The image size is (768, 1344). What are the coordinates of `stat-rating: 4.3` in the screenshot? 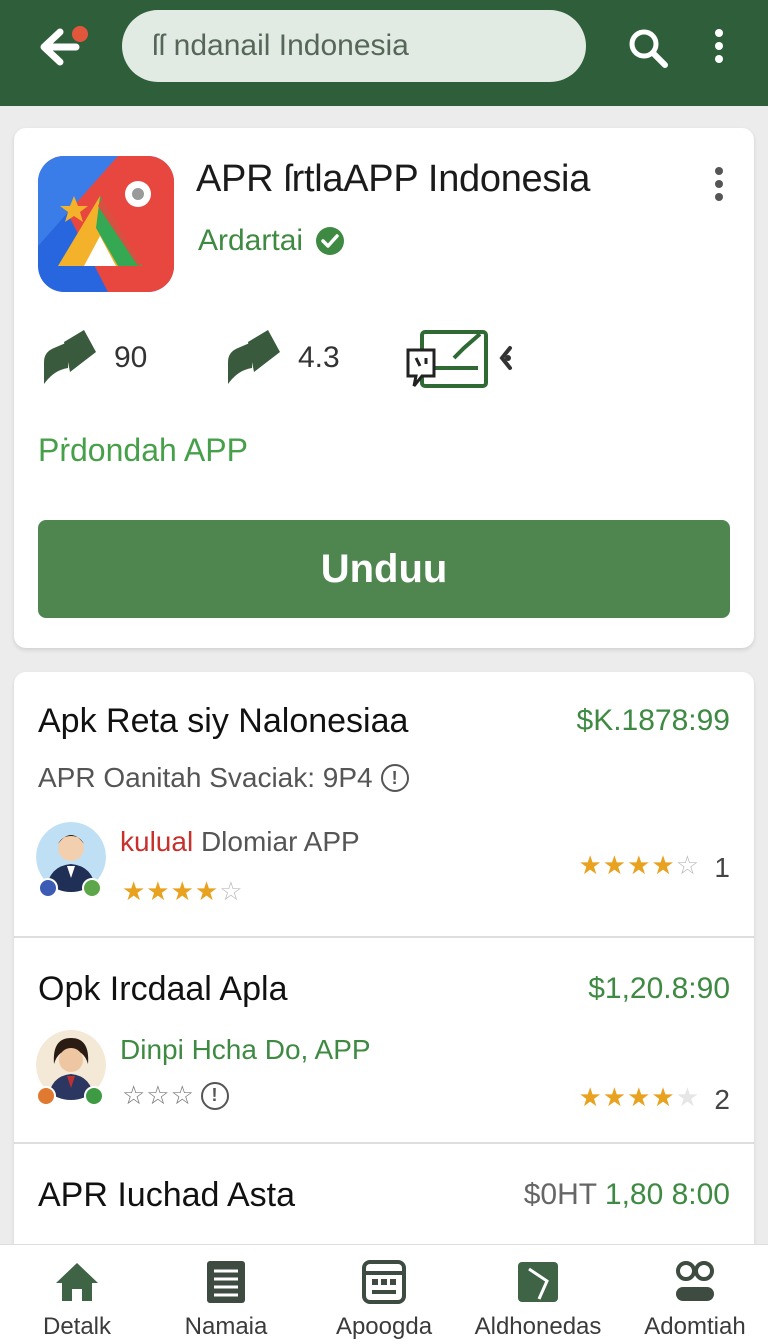 It's located at (282, 358).